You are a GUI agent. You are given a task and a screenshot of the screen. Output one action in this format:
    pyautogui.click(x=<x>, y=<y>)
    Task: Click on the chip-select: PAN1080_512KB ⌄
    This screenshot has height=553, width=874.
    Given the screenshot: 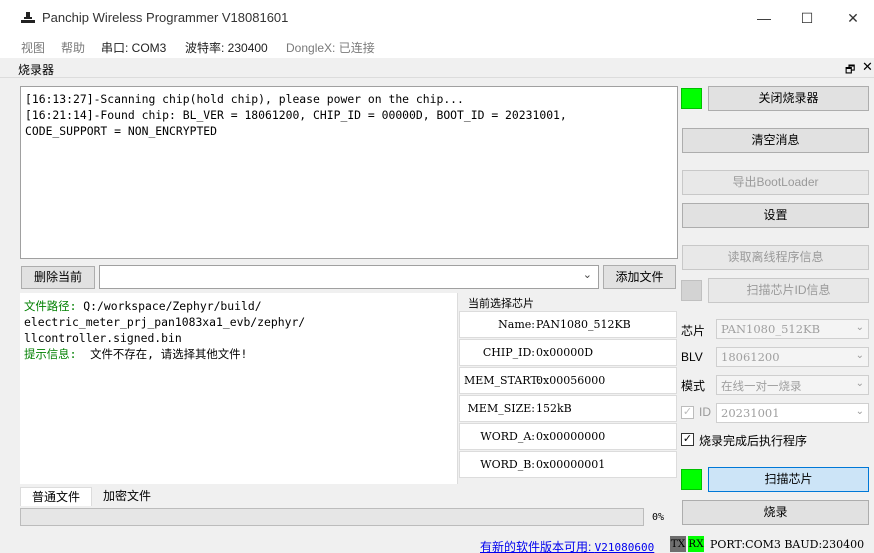 What is the action you would take?
    pyautogui.click(x=792, y=329)
    